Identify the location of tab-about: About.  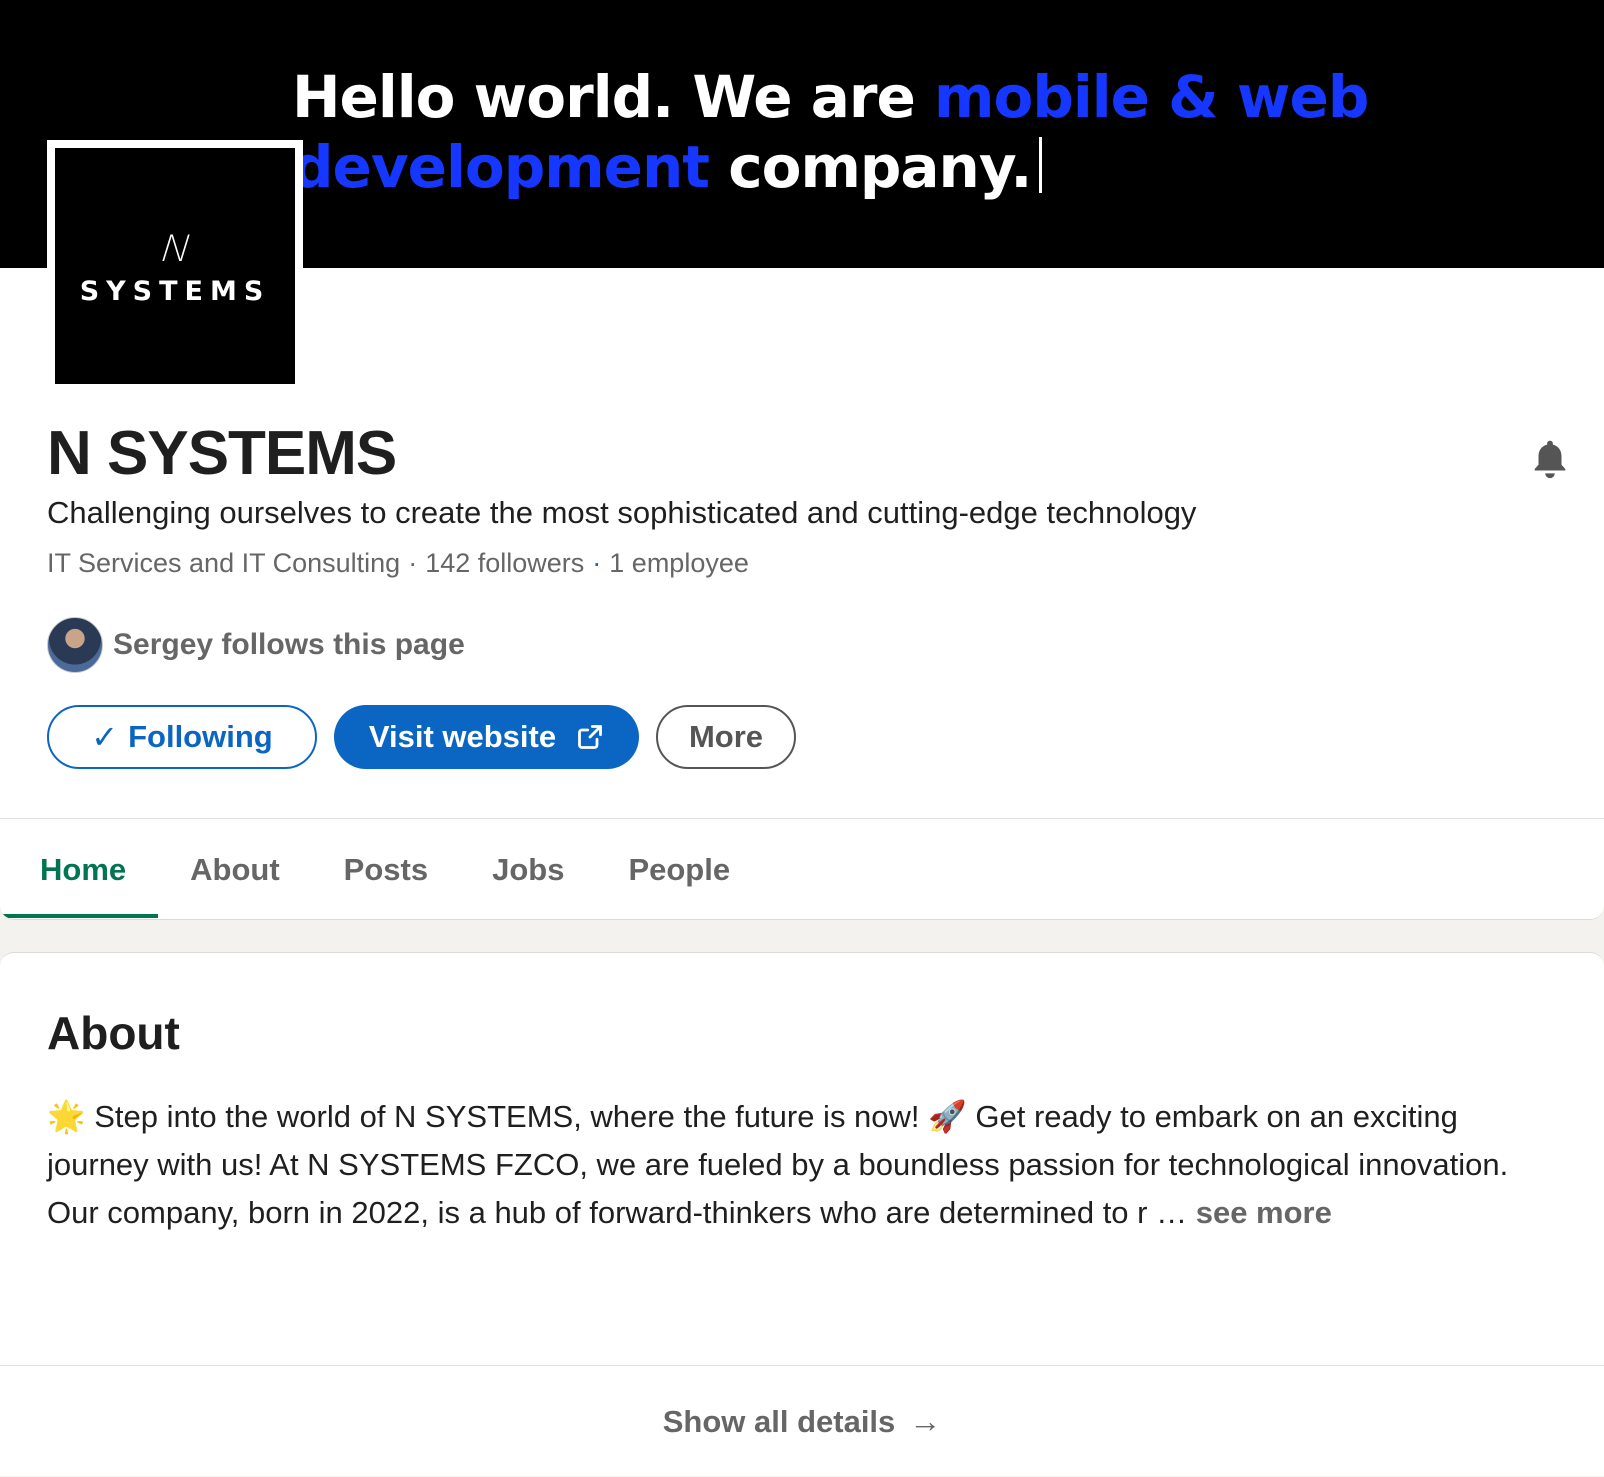
(235, 869).